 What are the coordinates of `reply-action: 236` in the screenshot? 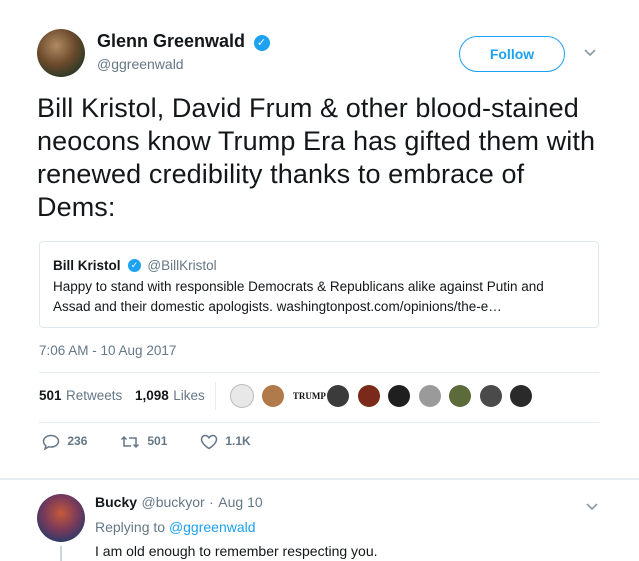 It's located at (65, 442).